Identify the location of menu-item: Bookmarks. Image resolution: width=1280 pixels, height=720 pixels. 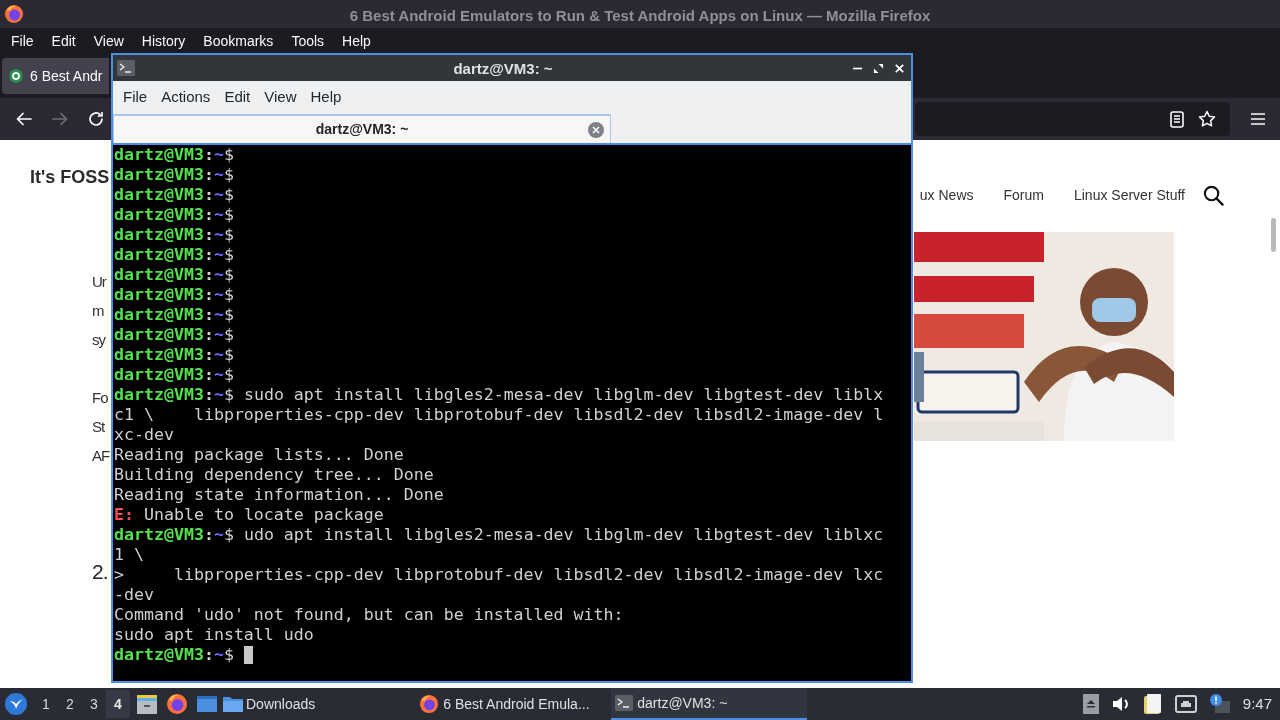
(238, 41).